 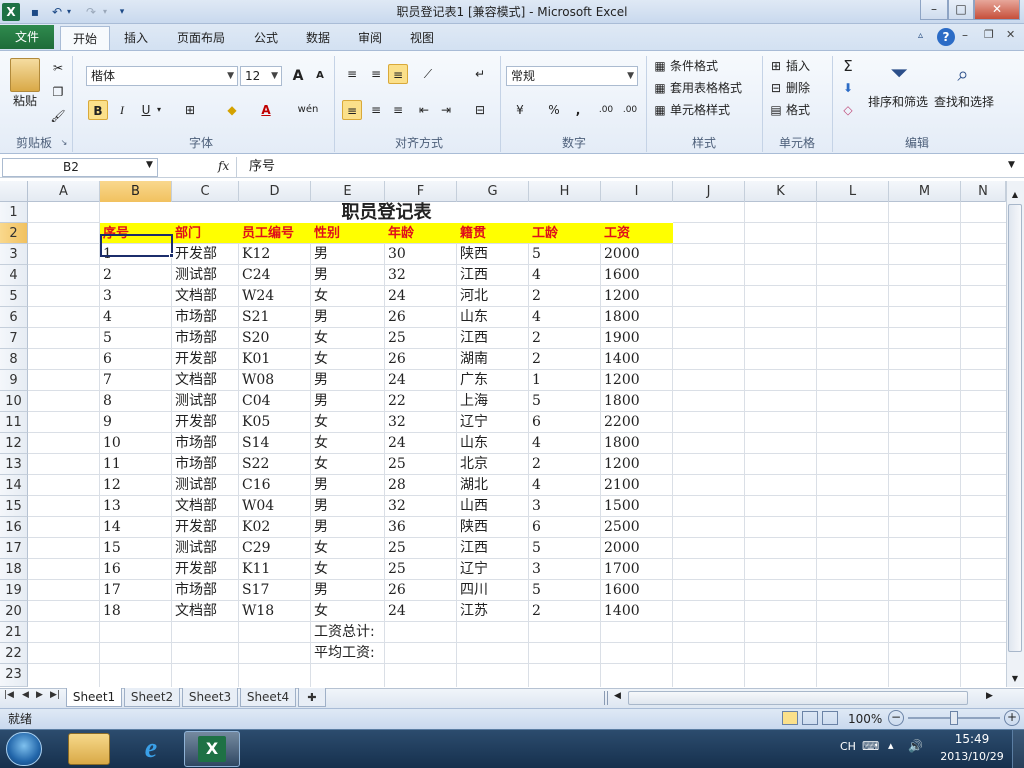 What do you see at coordinates (1013, 34) in the screenshot?
I see `doc-close-icon: ✕` at bounding box center [1013, 34].